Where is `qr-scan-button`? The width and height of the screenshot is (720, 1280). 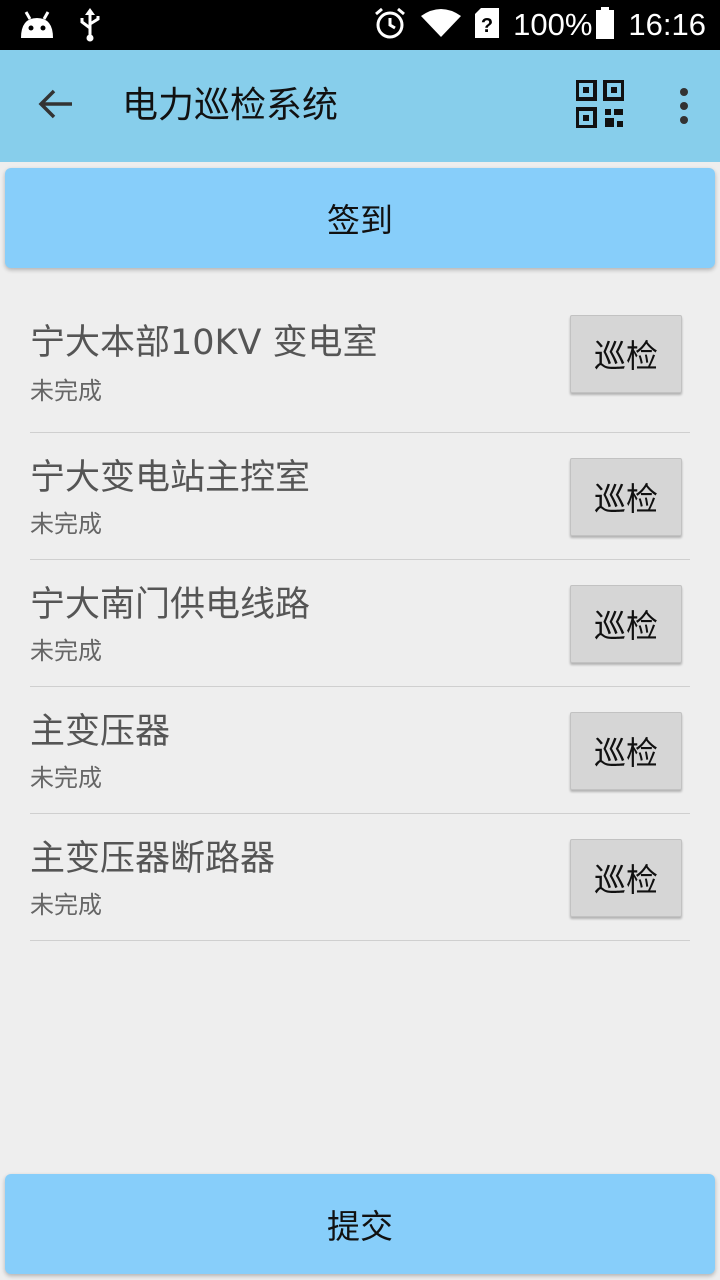 qr-scan-button is located at coordinates (600, 104).